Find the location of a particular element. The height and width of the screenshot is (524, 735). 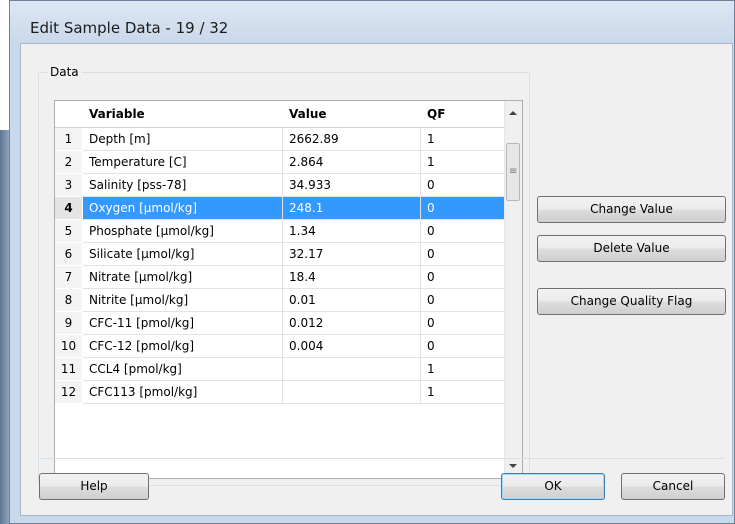

table-row: 4 Oxygen [µmol/kg] 248.1 0 is located at coordinates (280, 208).